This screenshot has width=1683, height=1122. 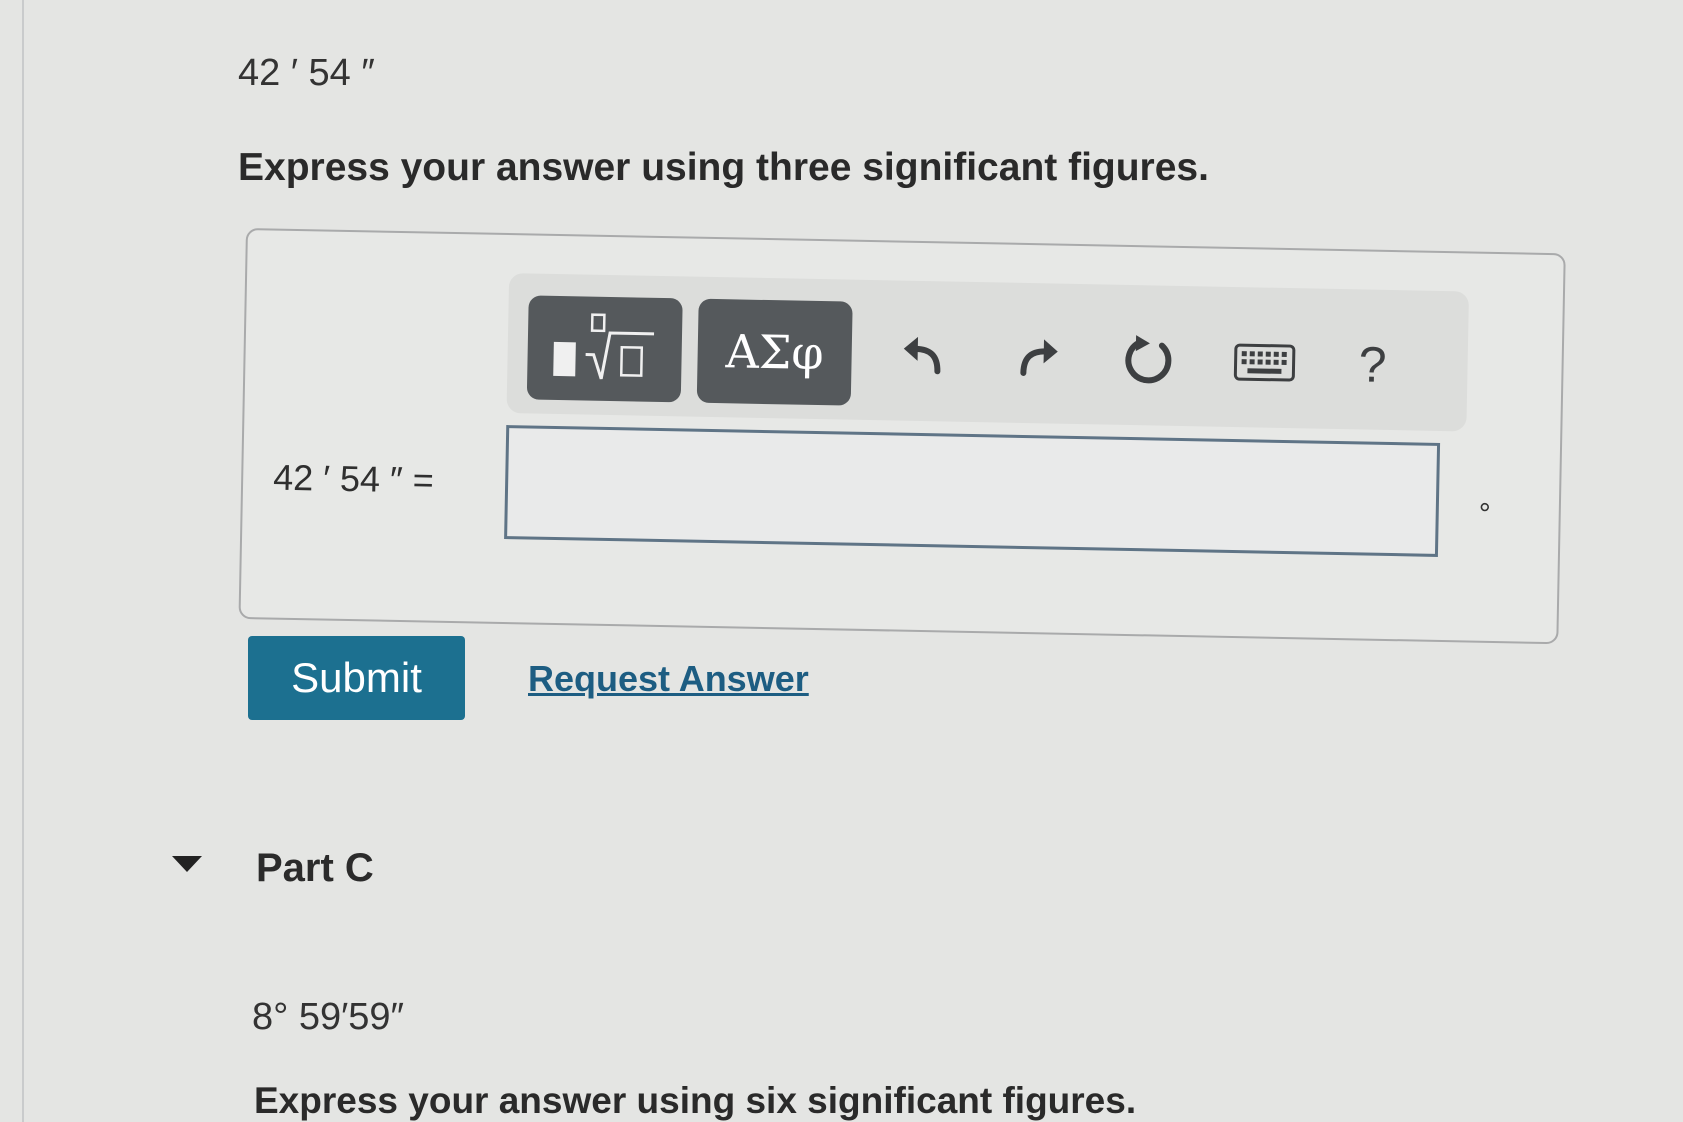 I want to click on request-answer-link: Request Answer, so click(x=668, y=679).